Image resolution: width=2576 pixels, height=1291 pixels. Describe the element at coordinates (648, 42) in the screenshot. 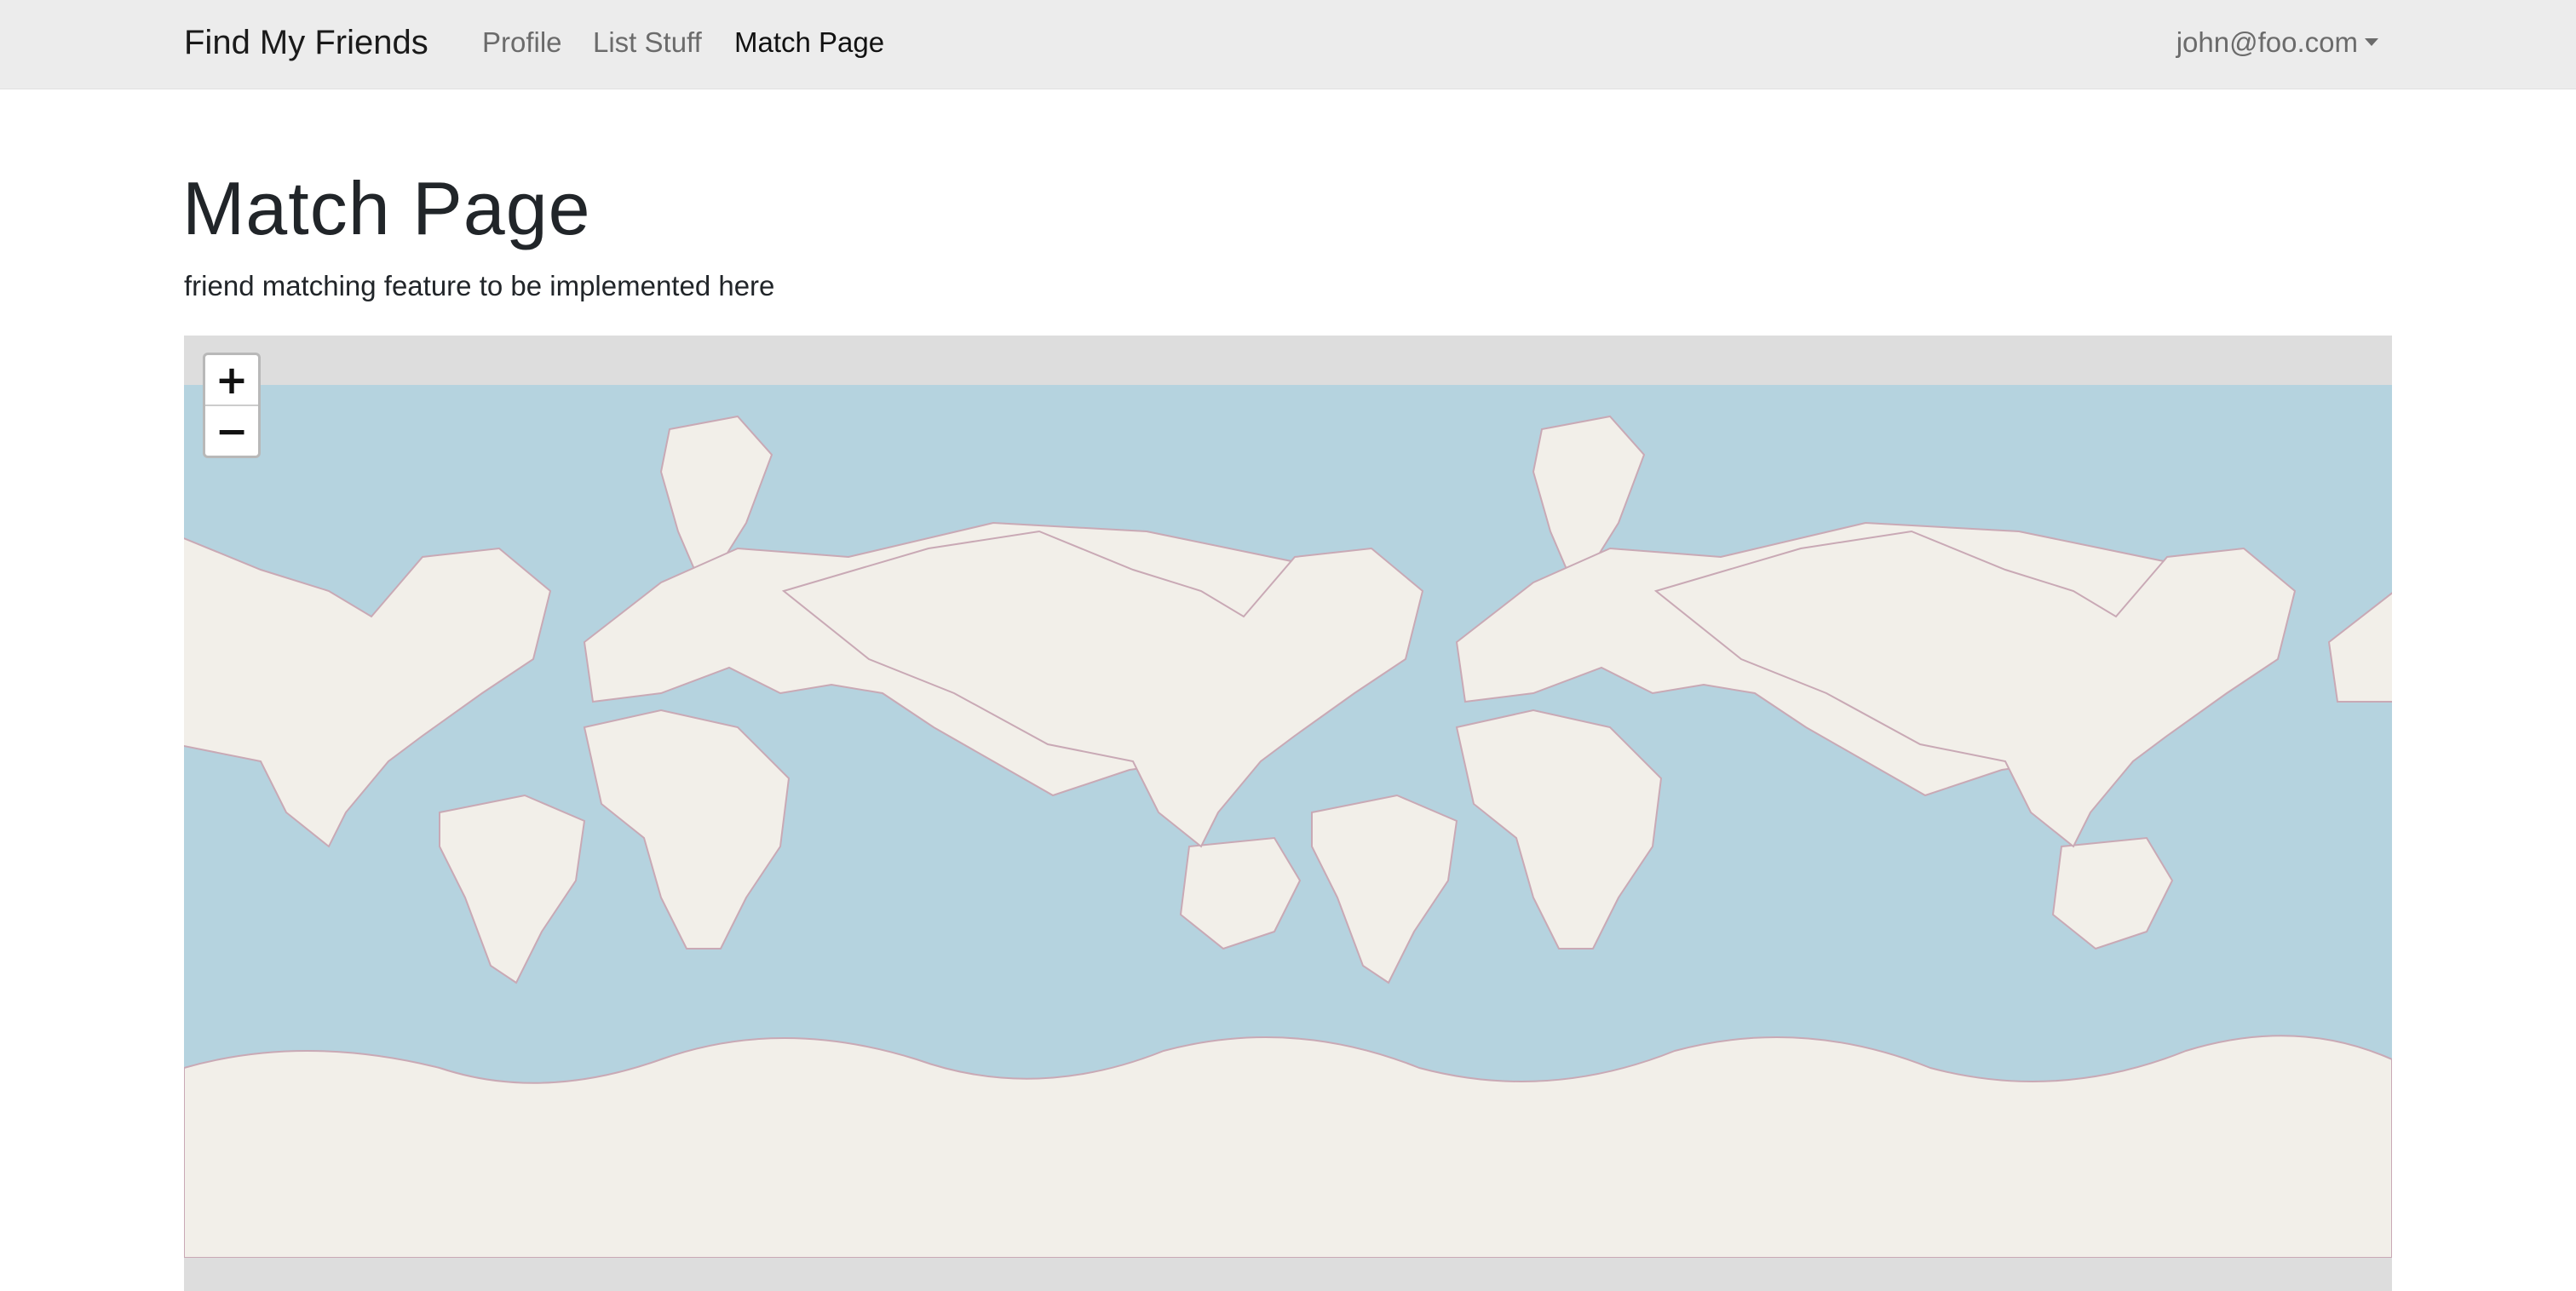

I see `nav-link-list-stuff: List Stuff` at that location.